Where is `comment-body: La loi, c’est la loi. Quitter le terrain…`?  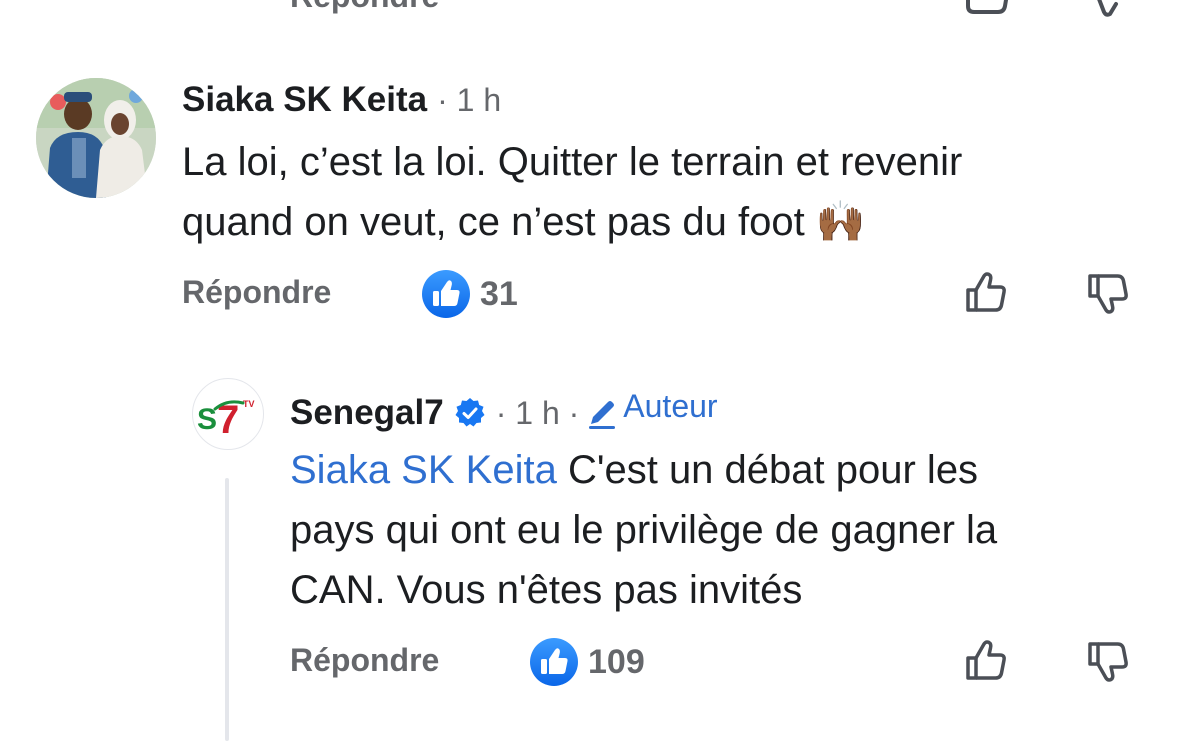 comment-body: La loi, c’est la loi. Quitter le terrain… is located at coordinates (572, 192).